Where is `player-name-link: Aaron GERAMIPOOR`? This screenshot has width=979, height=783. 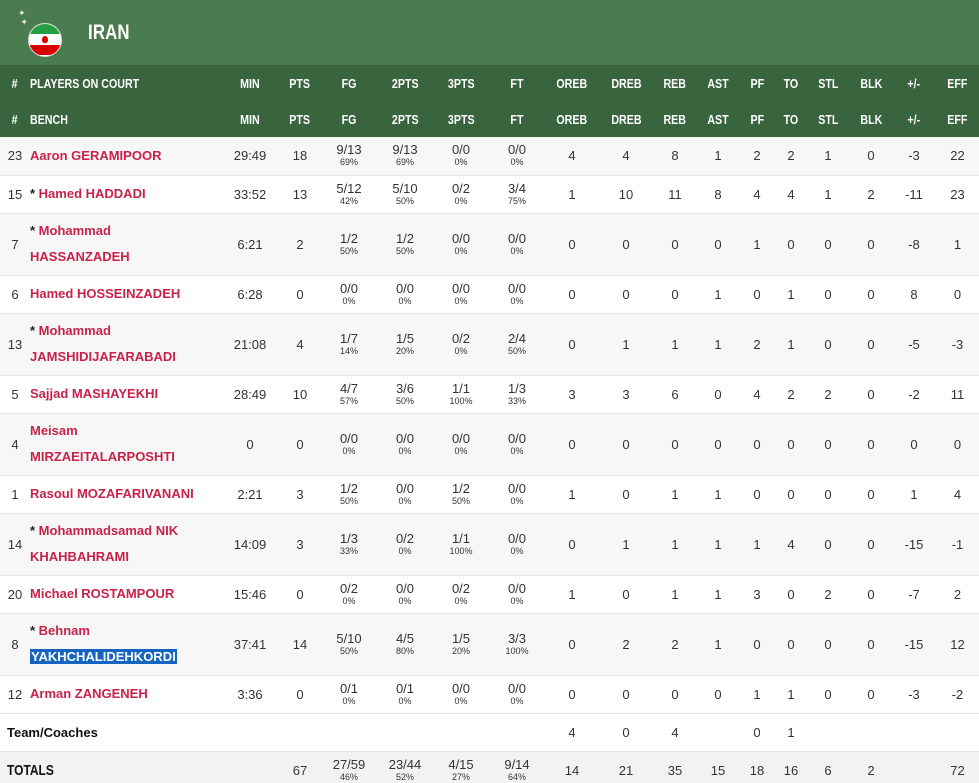 player-name-link: Aaron GERAMIPOOR is located at coordinates (95, 155).